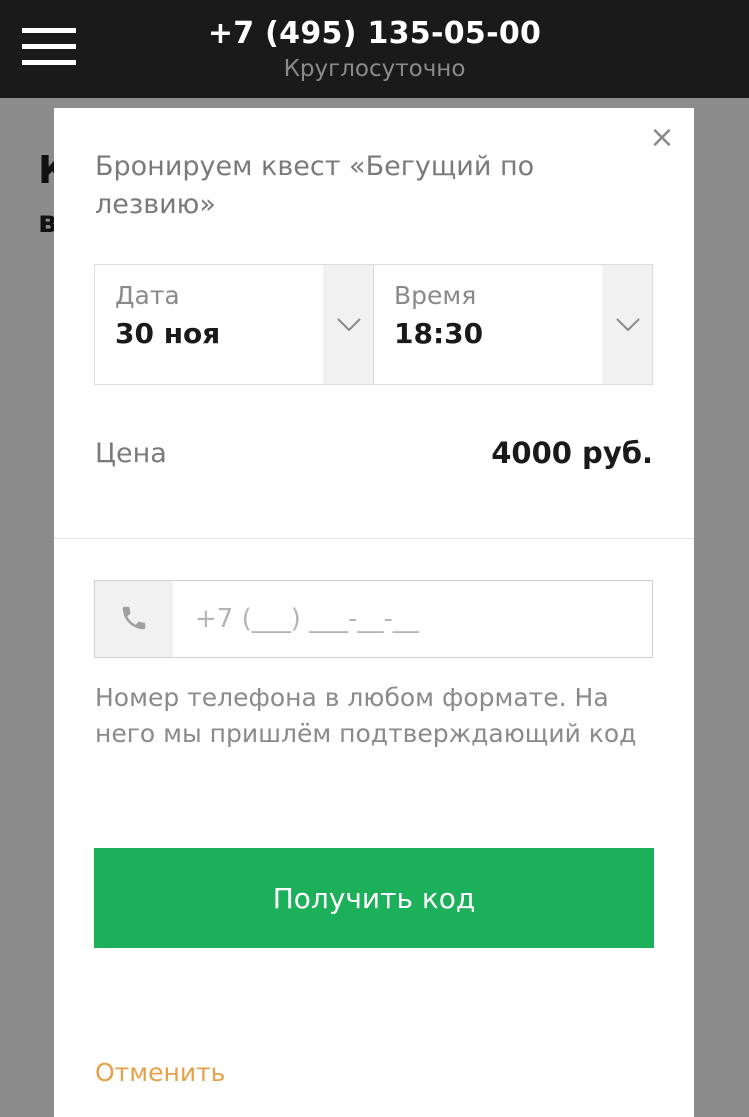 The image size is (749, 1117). I want to click on cancel-link: Отменить, so click(160, 1072).